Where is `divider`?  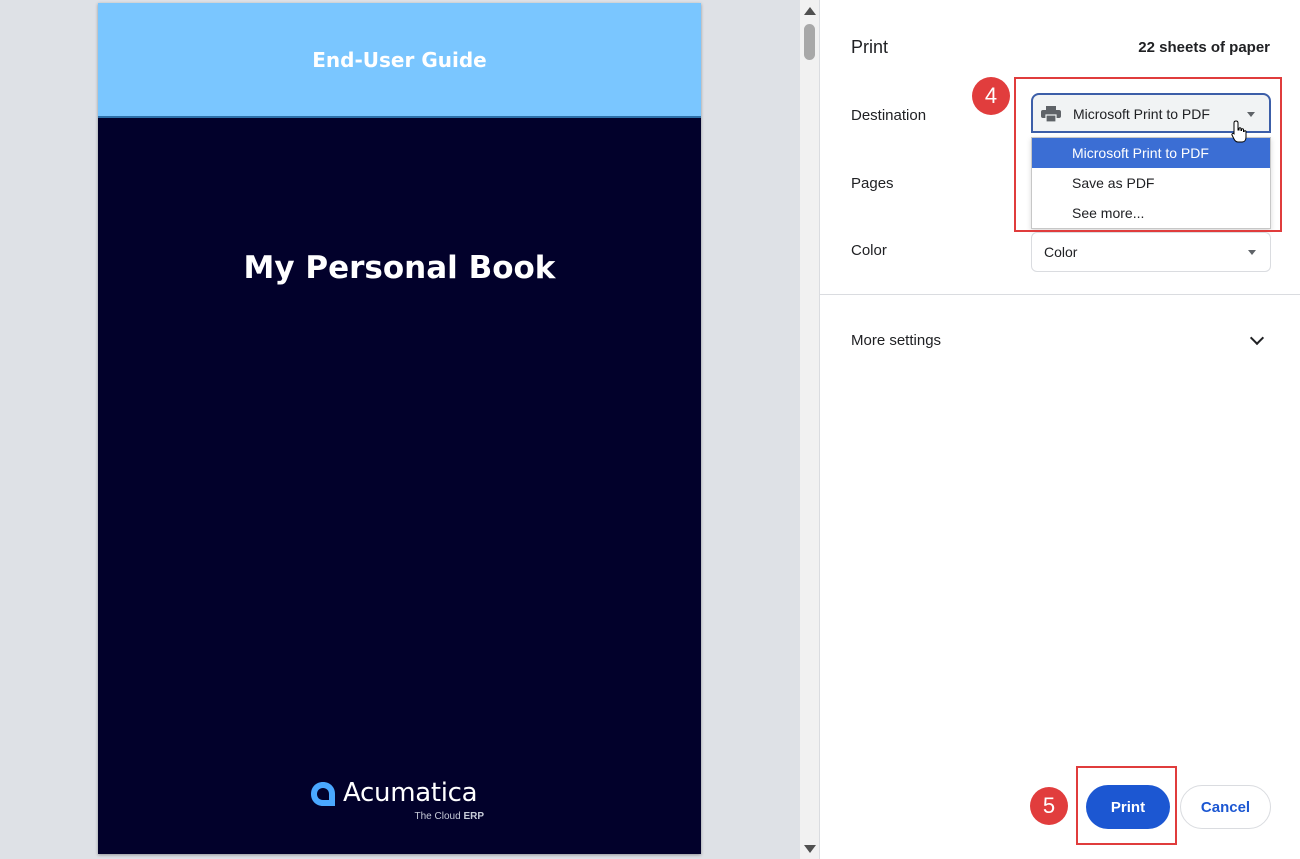 divider is located at coordinates (1060, 294).